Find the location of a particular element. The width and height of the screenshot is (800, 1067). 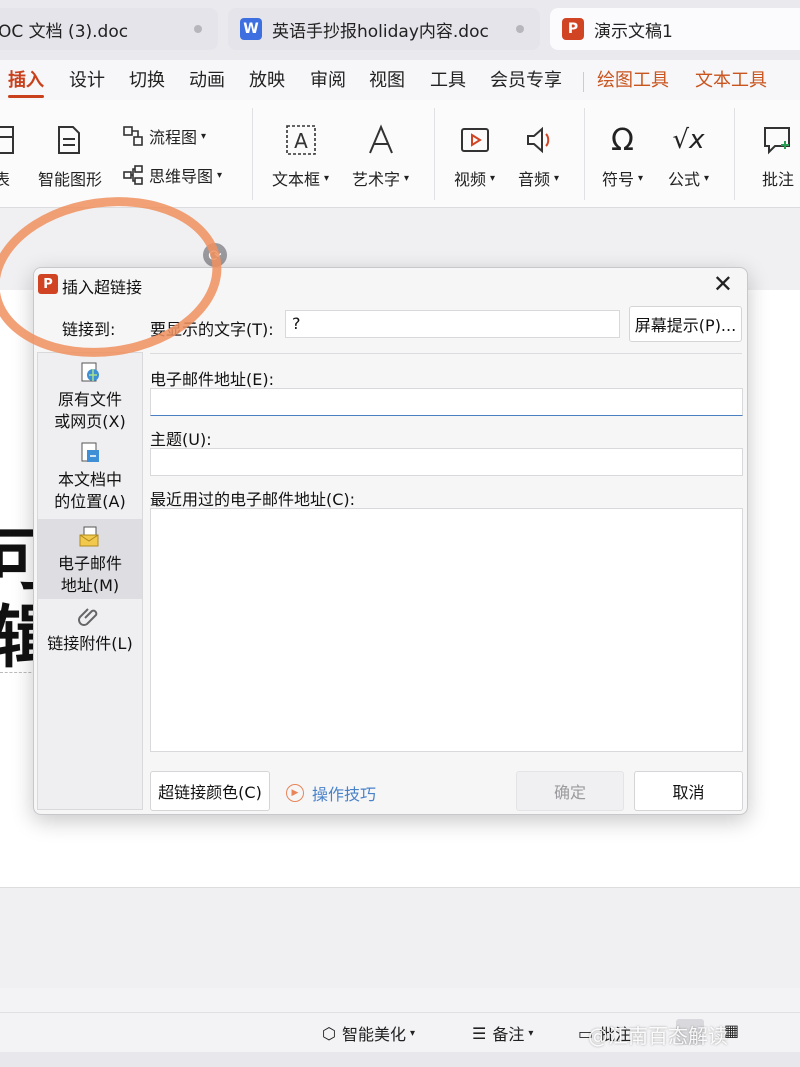

cancel-button: 取消 is located at coordinates (688, 791).